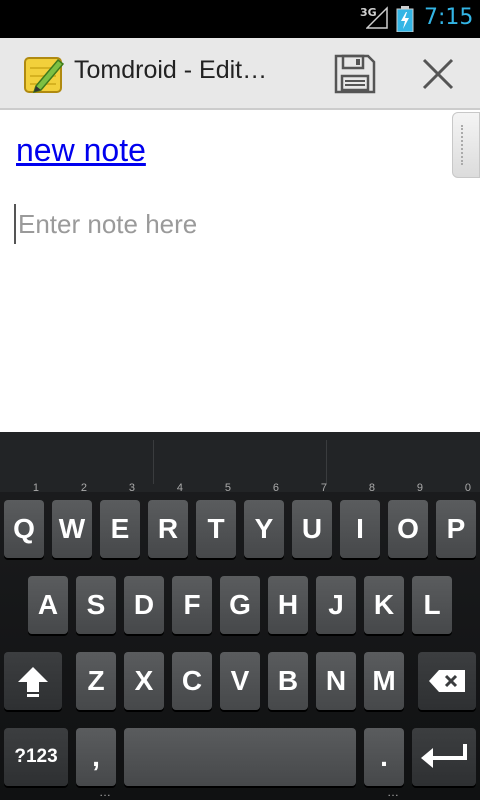  I want to click on fast-scroll-handle, so click(466, 145).